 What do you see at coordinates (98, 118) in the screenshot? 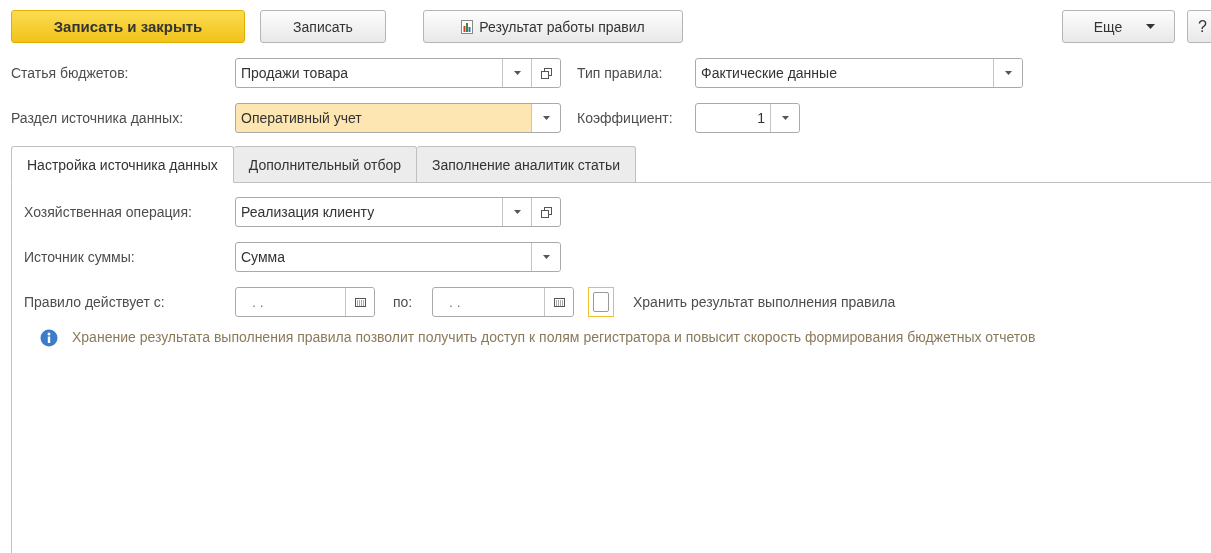
I see `field-label: Раздел источника данных:` at bounding box center [98, 118].